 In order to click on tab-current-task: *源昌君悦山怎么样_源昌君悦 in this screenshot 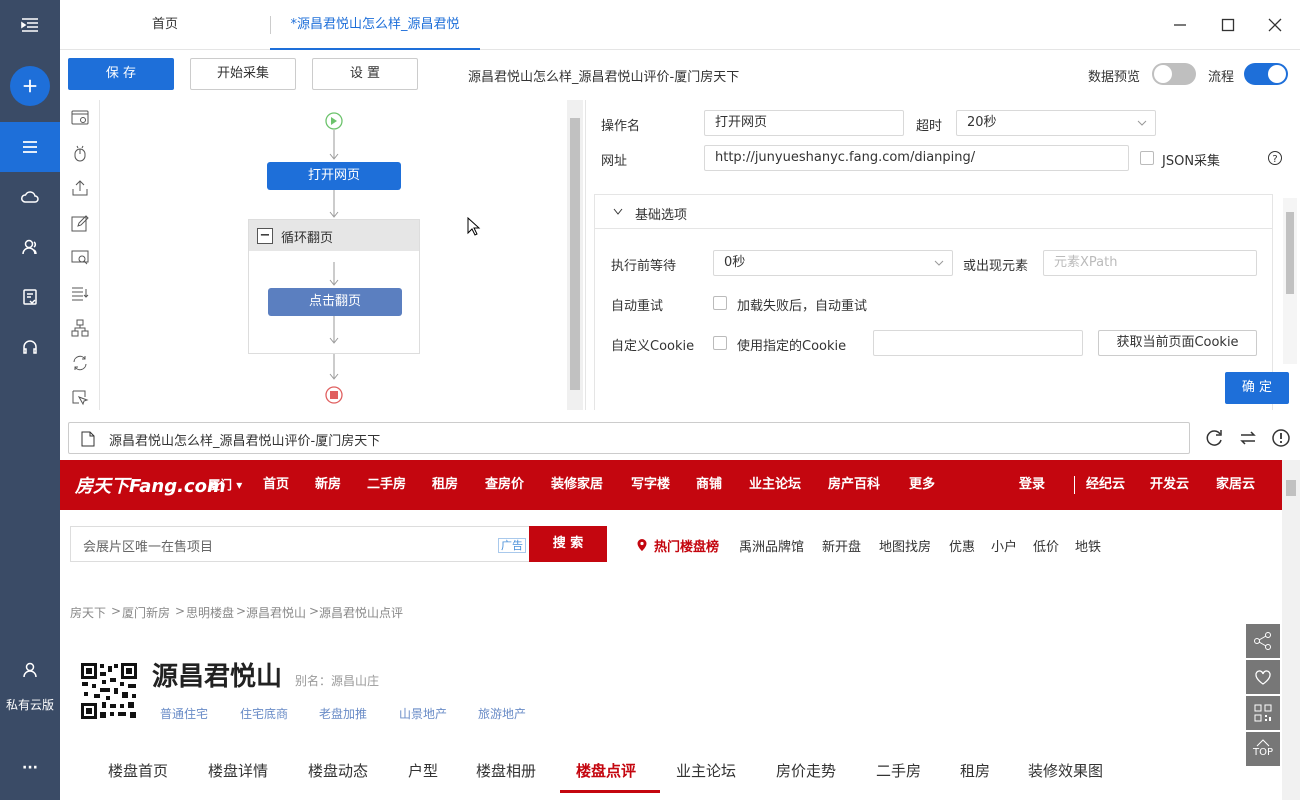, I will do `click(375, 25)`.